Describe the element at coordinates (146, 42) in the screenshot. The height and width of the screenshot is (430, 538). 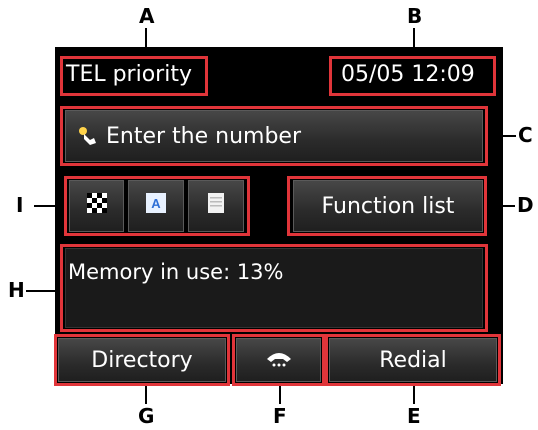
I see `callout-line-a` at that location.